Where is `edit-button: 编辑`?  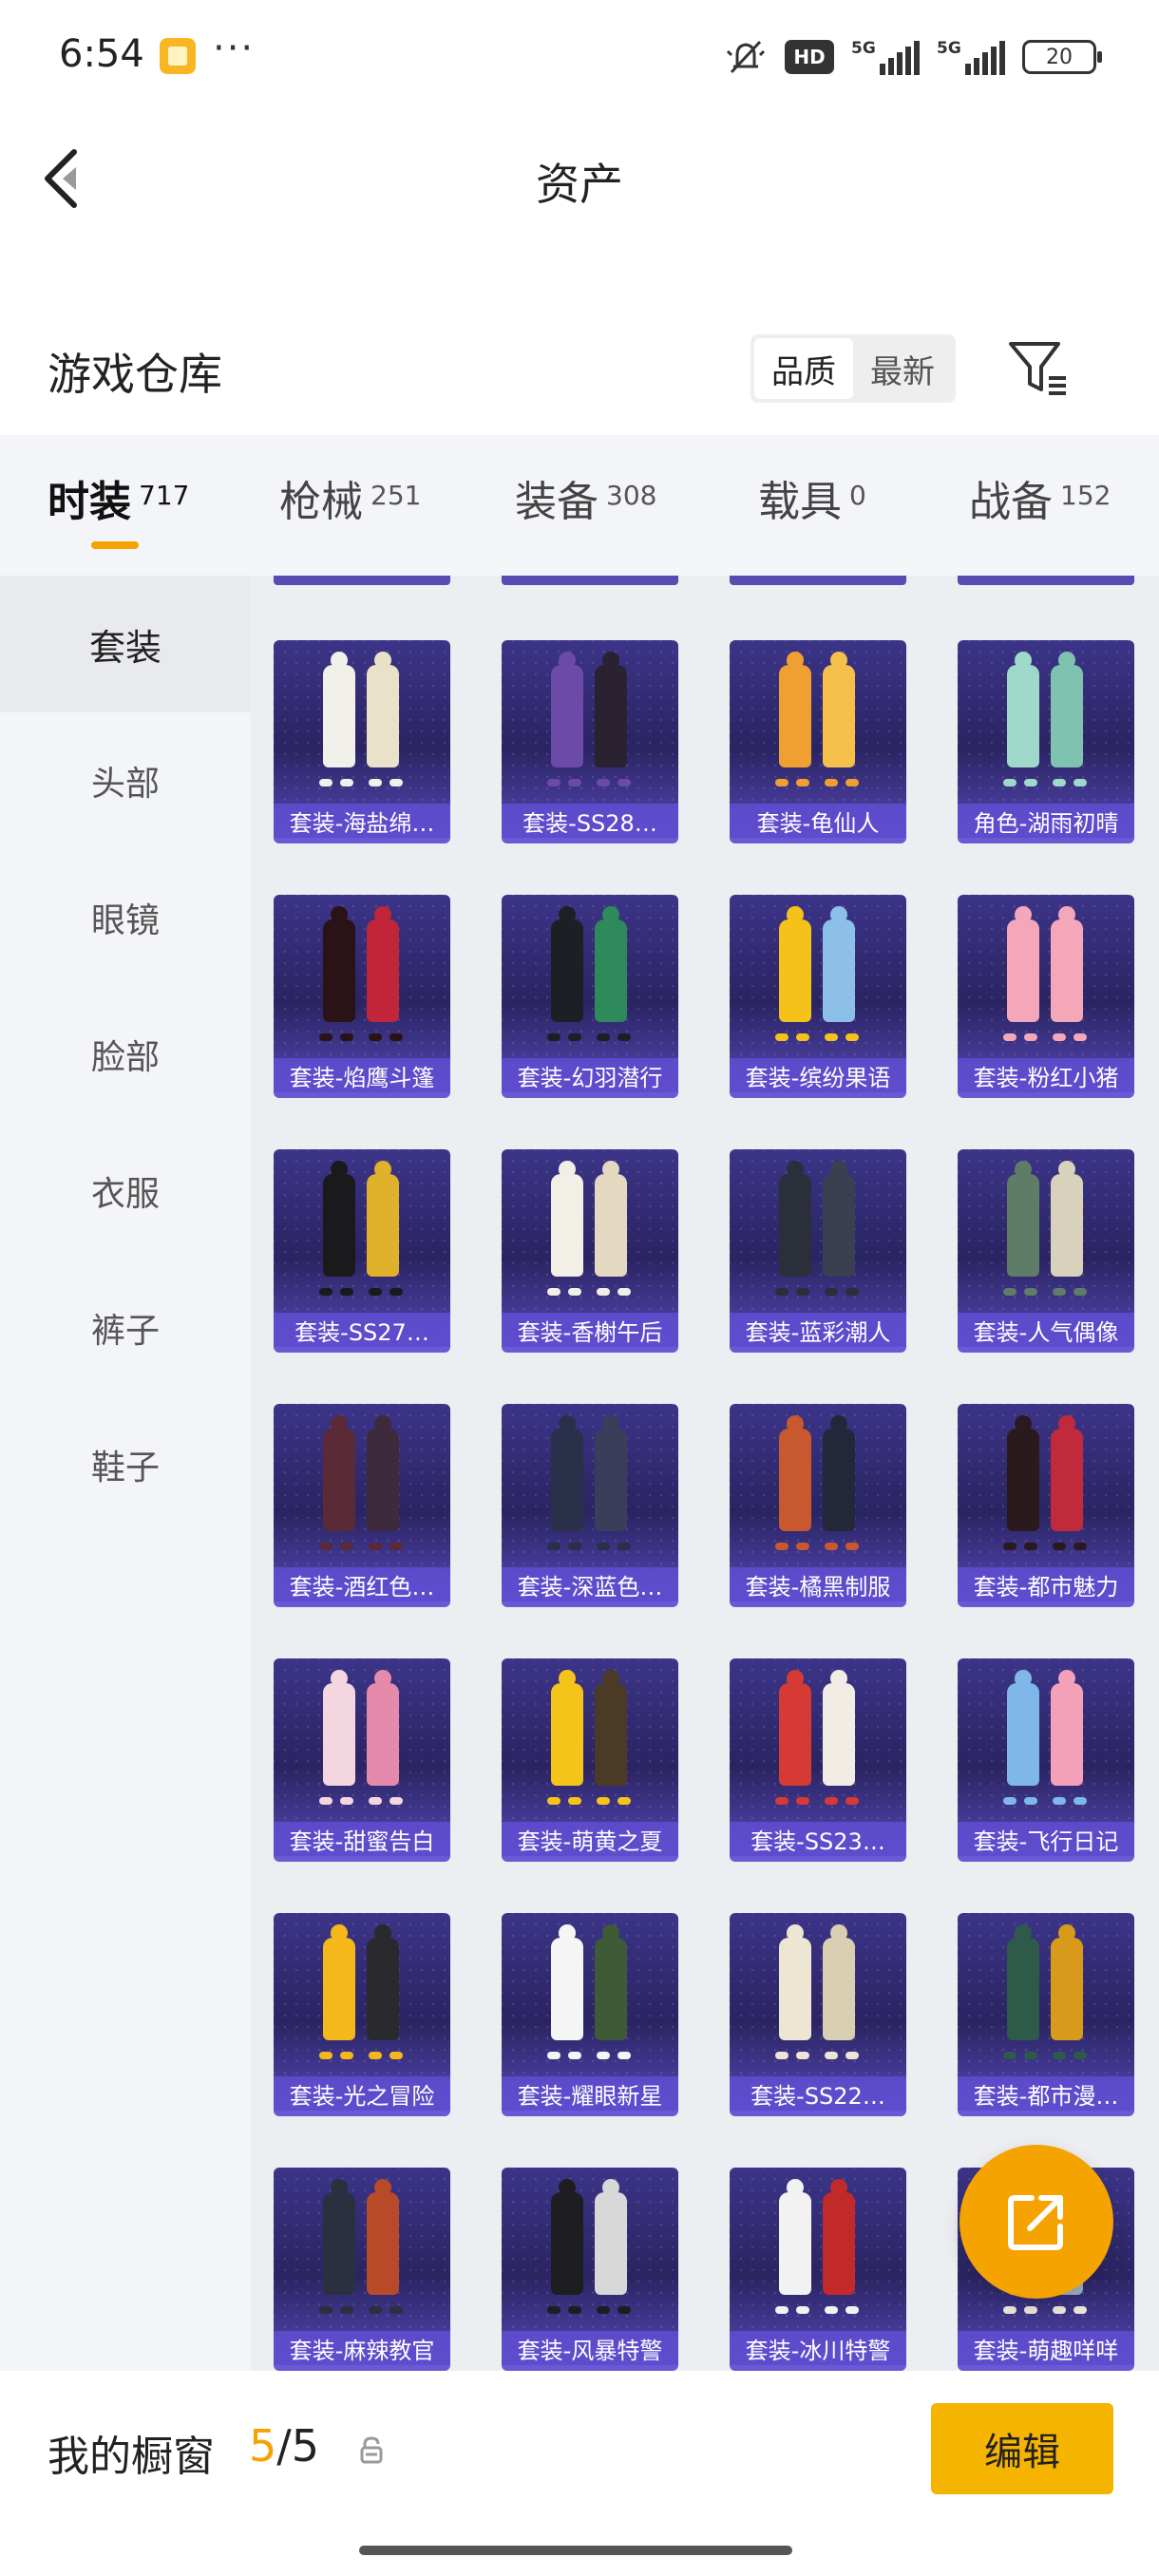
edit-button: 编辑 is located at coordinates (1022, 2448).